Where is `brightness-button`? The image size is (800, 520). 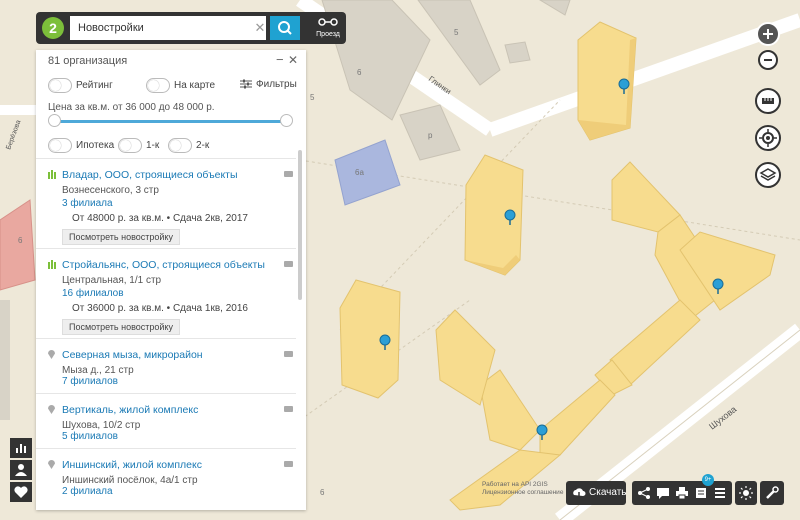 brightness-button is located at coordinates (746, 493).